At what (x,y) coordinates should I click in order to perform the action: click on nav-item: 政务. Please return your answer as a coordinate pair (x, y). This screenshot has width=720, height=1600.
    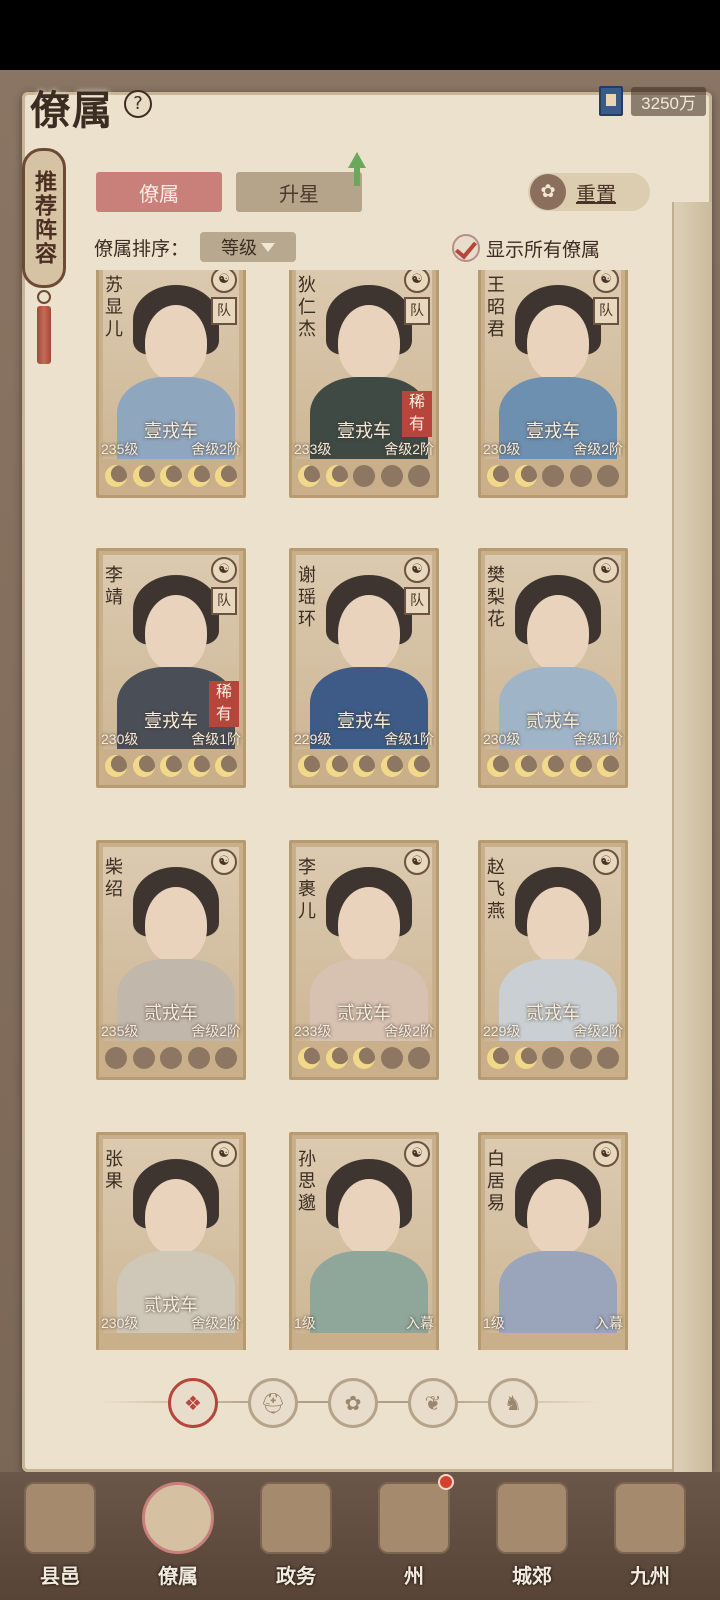
    Looking at the image, I should click on (296, 1535).